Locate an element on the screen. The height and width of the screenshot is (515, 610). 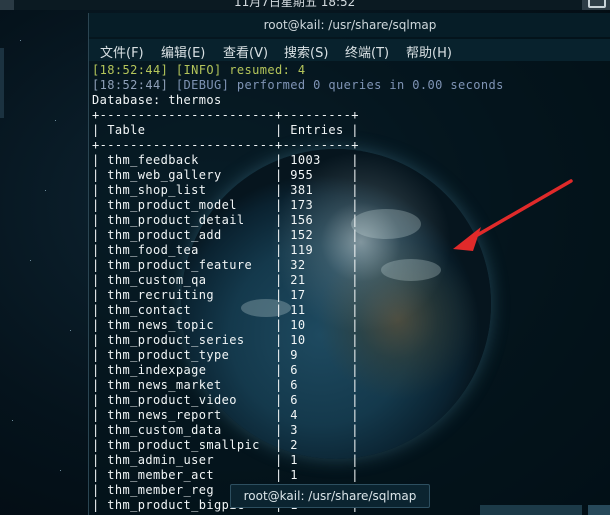
table-row: | thm_product_smallpic | 2 | is located at coordinates (225, 445).